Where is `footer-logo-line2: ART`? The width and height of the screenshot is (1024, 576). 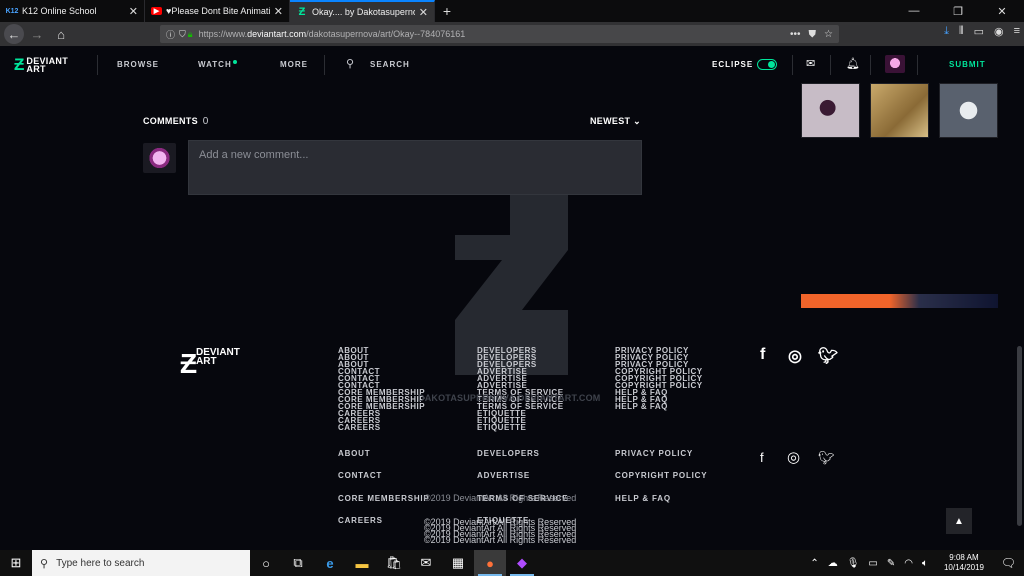
footer-logo-line2: ART is located at coordinates (206, 361).